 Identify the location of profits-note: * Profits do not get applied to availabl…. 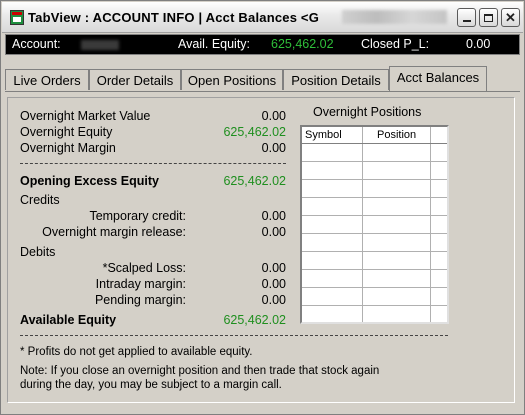
(136, 352).